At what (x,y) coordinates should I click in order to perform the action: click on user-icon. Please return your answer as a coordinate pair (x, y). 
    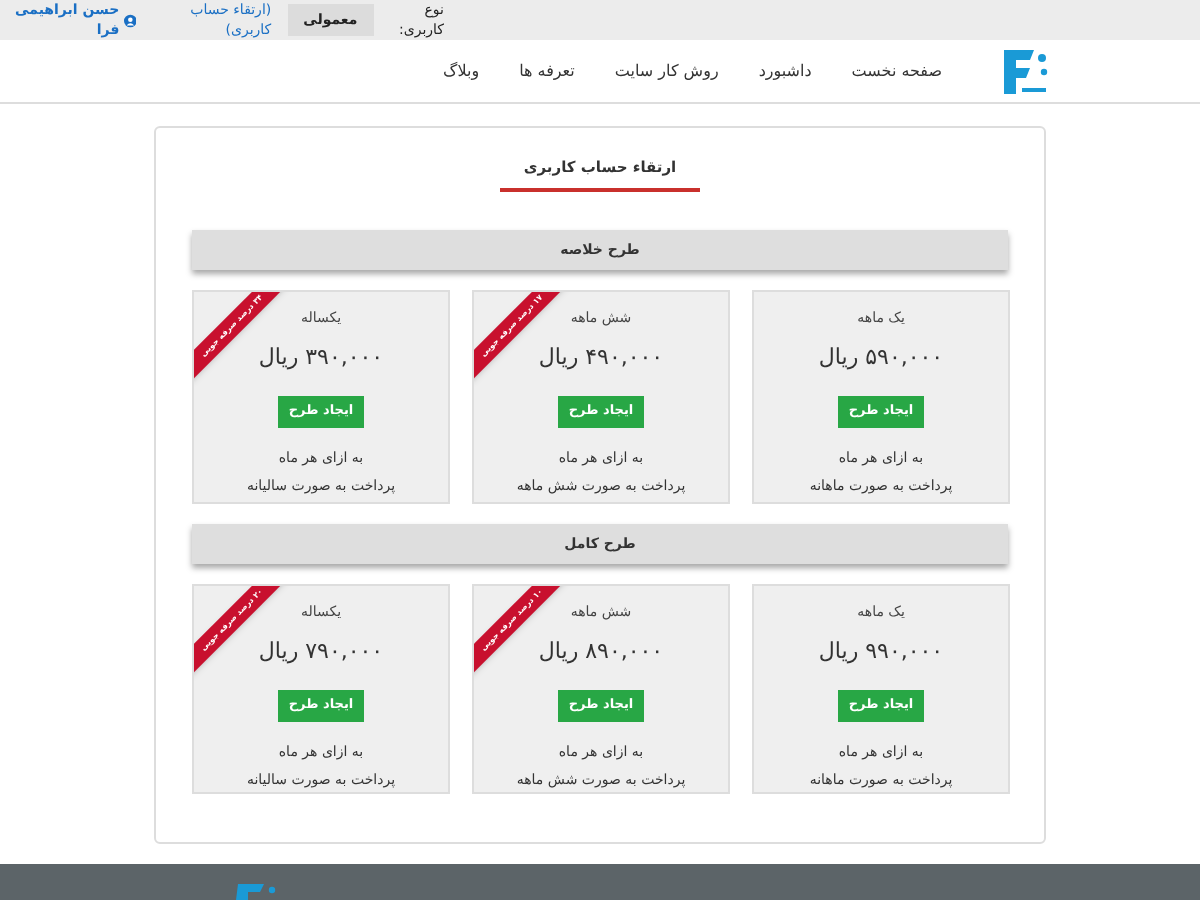
    Looking at the image, I should click on (130, 20).